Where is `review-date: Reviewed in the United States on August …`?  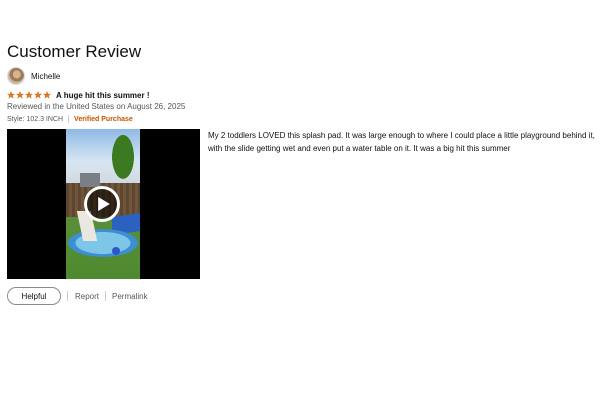 review-date: Reviewed in the United States on August … is located at coordinates (96, 106).